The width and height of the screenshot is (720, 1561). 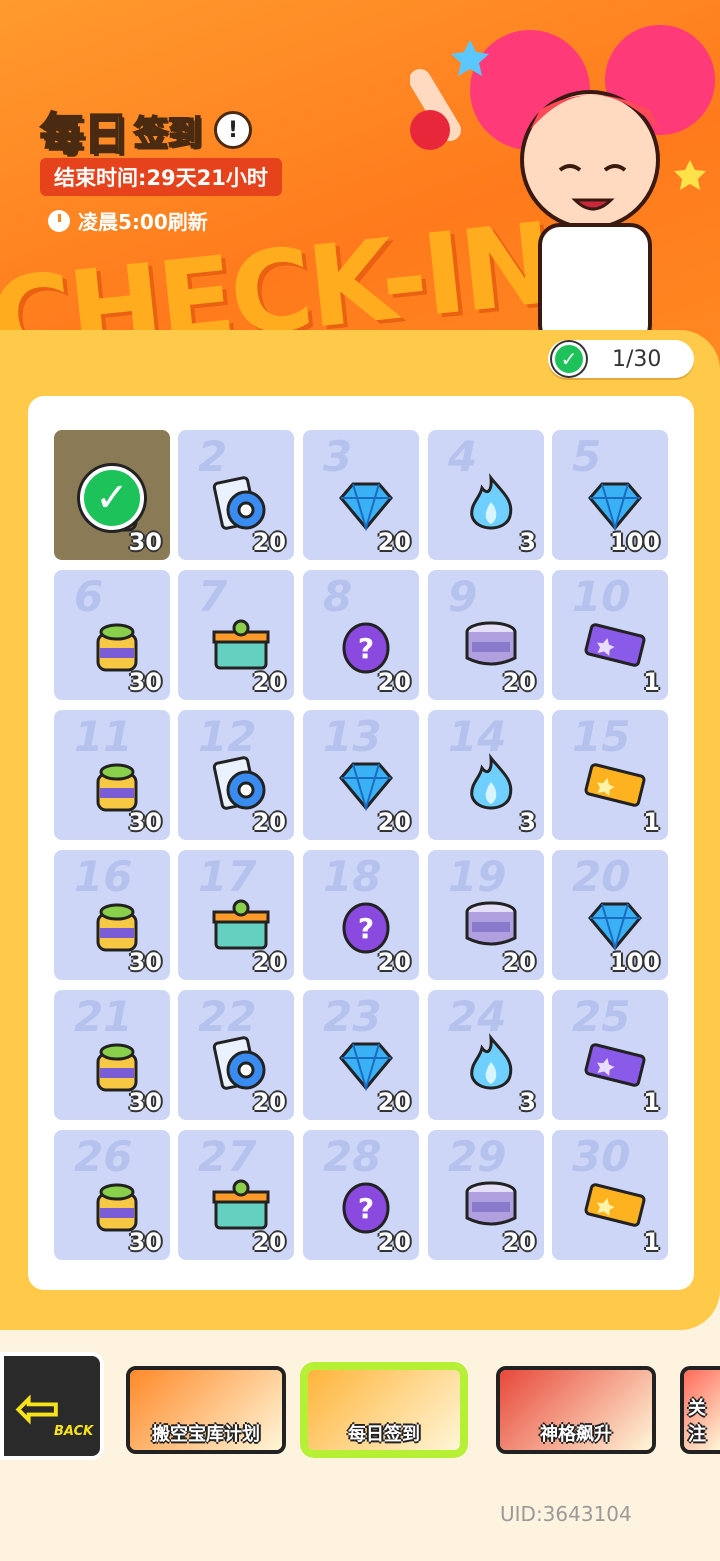 I want to click on tab-daily-checkin-label: 每日签到, so click(x=384, y=1434).